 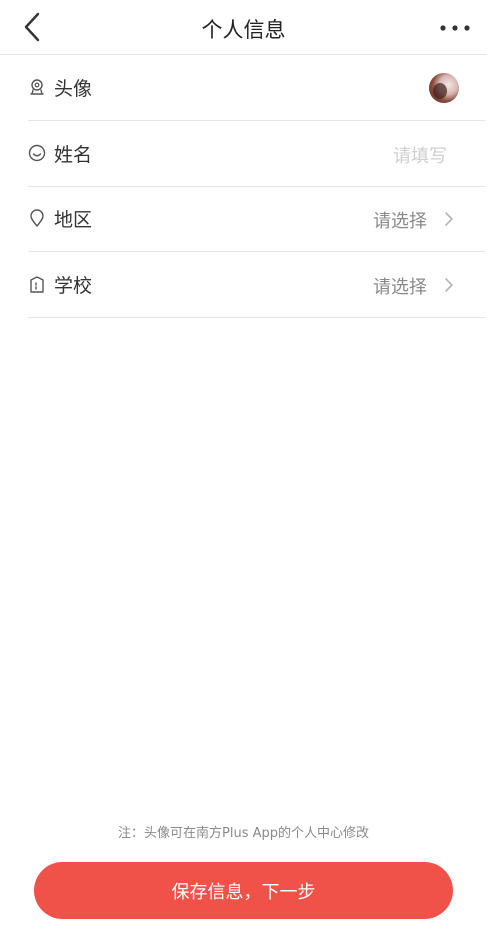 I want to click on smile-icon, so click(x=37, y=153).